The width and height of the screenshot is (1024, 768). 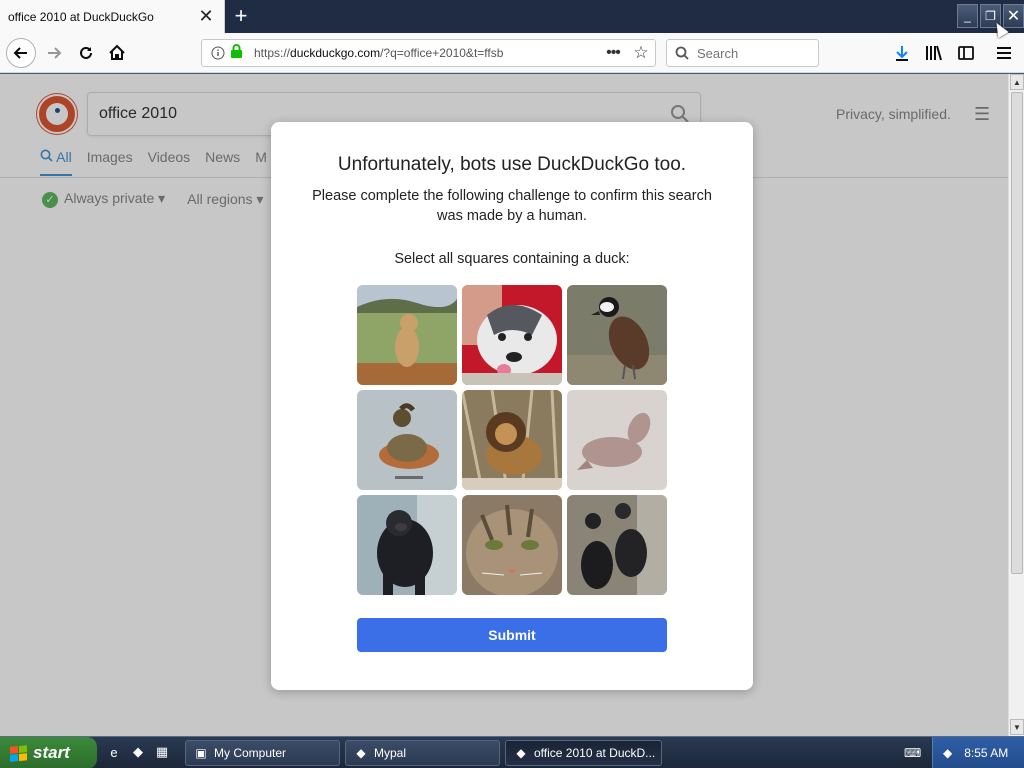 I want to click on captcha-tile-ducks, so click(x=617, y=545).